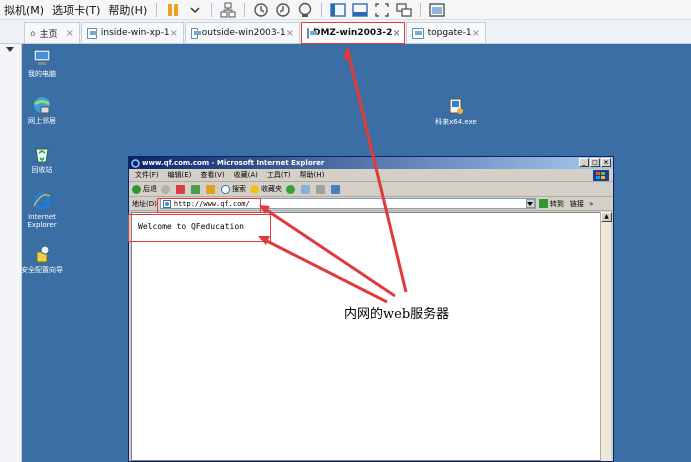 This screenshot has width=691, height=462. I want to click on sidebar-view-icon, so click(338, 10).